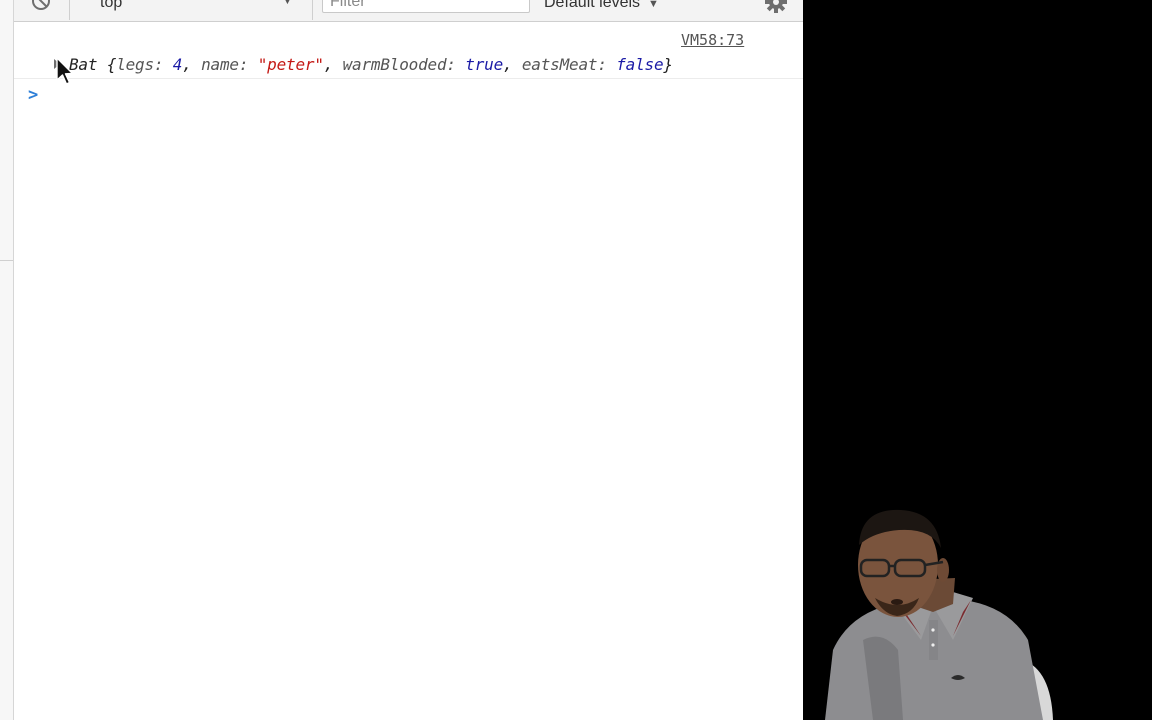 Image resolution: width=1152 pixels, height=720 pixels. What do you see at coordinates (111, 64) in the screenshot?
I see `brace: {` at bounding box center [111, 64].